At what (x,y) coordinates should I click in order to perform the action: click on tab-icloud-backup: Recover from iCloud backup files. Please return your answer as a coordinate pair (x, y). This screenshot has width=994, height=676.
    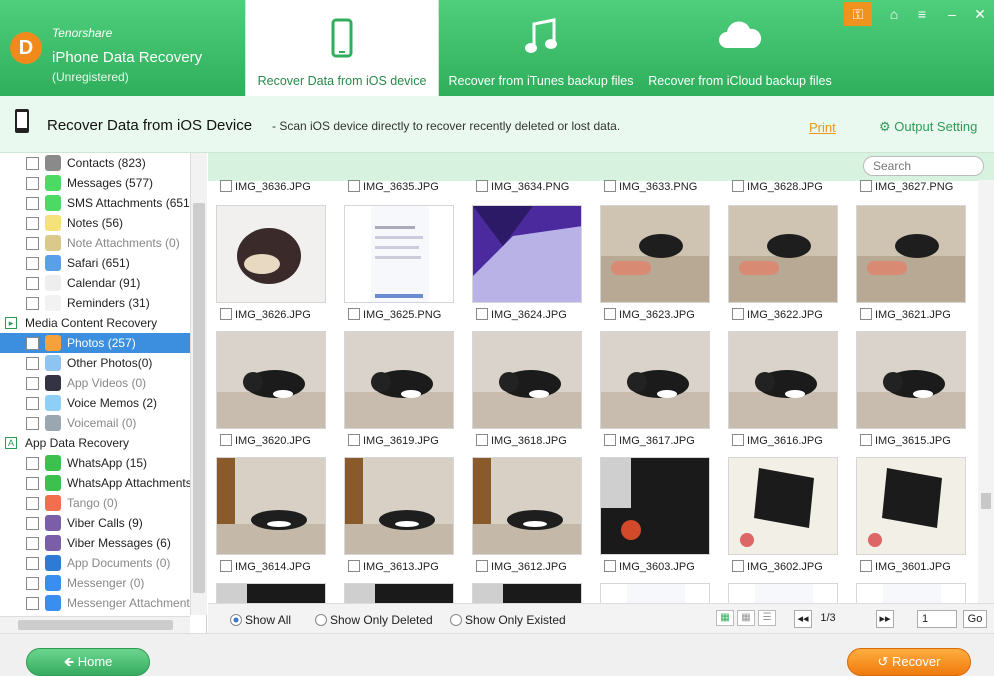
    Looking at the image, I should click on (740, 48).